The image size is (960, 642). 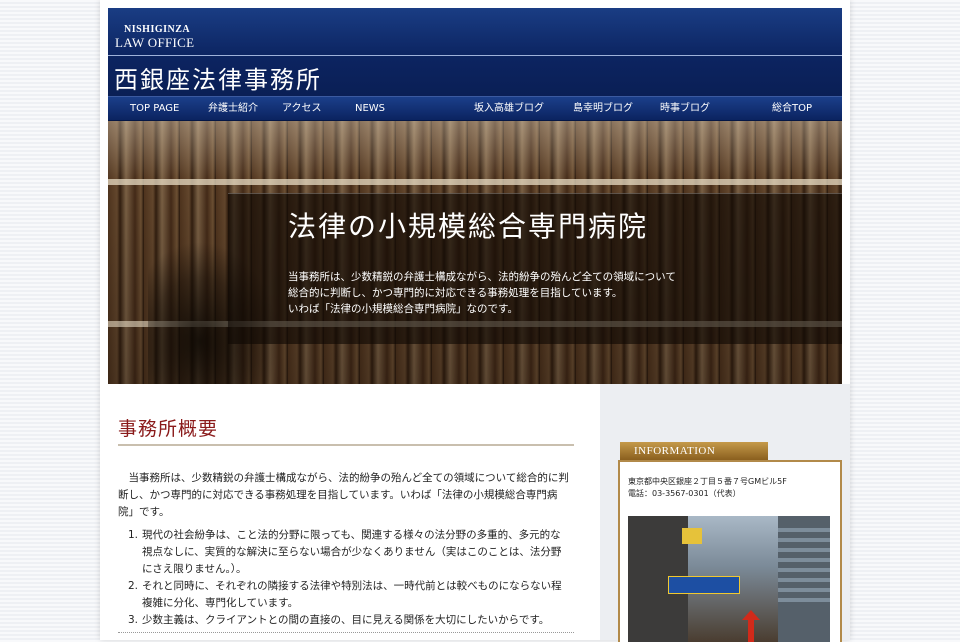 I want to click on building-photo, so click(x=729, y=579).